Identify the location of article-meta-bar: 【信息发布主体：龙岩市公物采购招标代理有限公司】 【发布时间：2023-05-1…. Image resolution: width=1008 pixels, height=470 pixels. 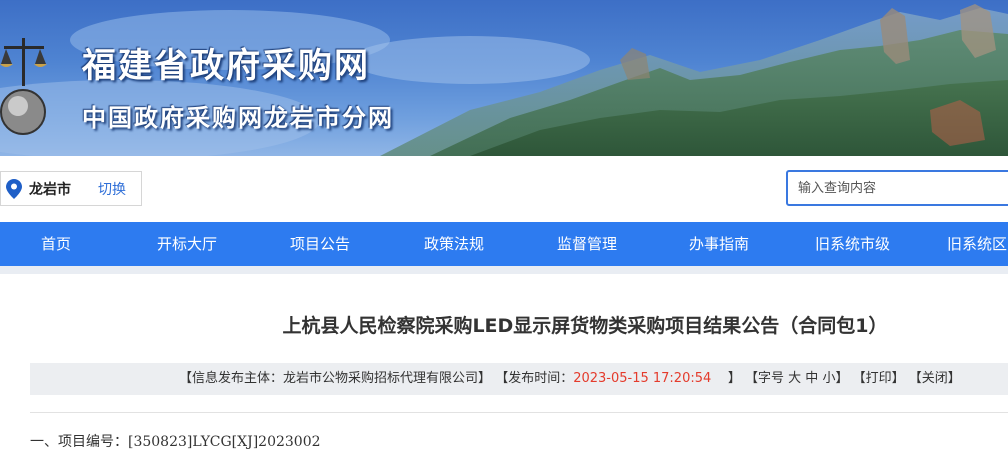
(519, 379).